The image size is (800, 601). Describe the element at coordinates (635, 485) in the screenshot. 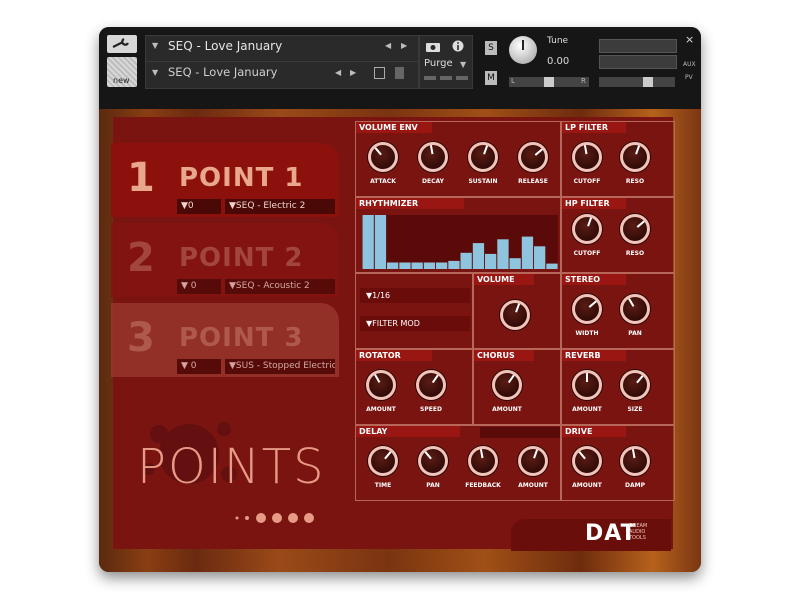

I see `drive-damp-label: DAMP` at that location.